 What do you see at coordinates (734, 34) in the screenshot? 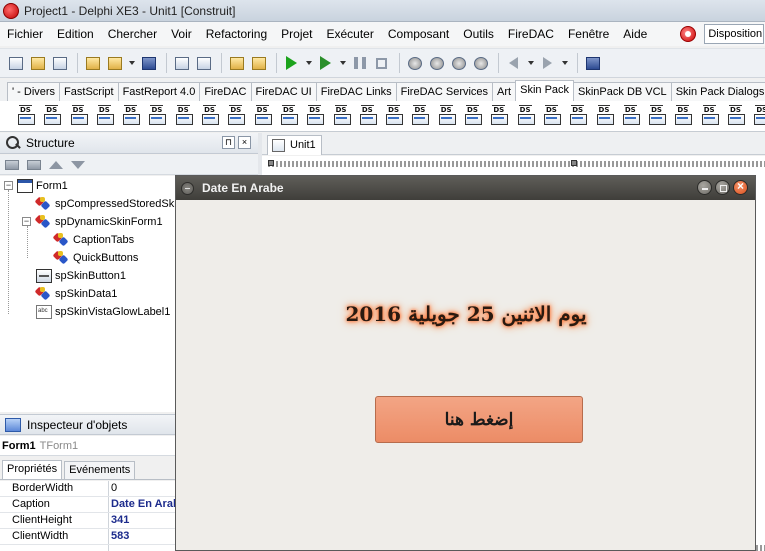
I see `layout-select: Disposition` at bounding box center [734, 34].